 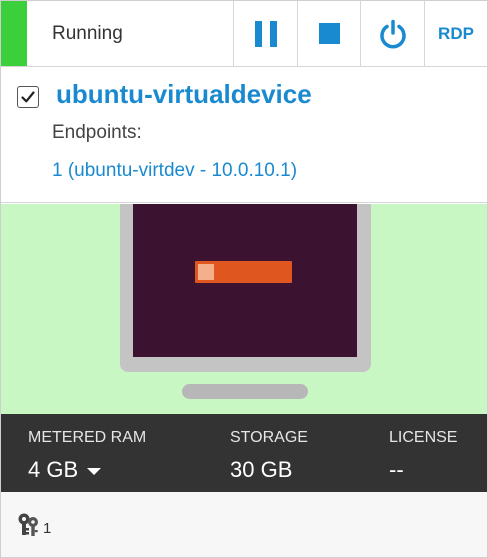 What do you see at coordinates (47, 528) in the screenshot?
I see `keys-count: 1` at bounding box center [47, 528].